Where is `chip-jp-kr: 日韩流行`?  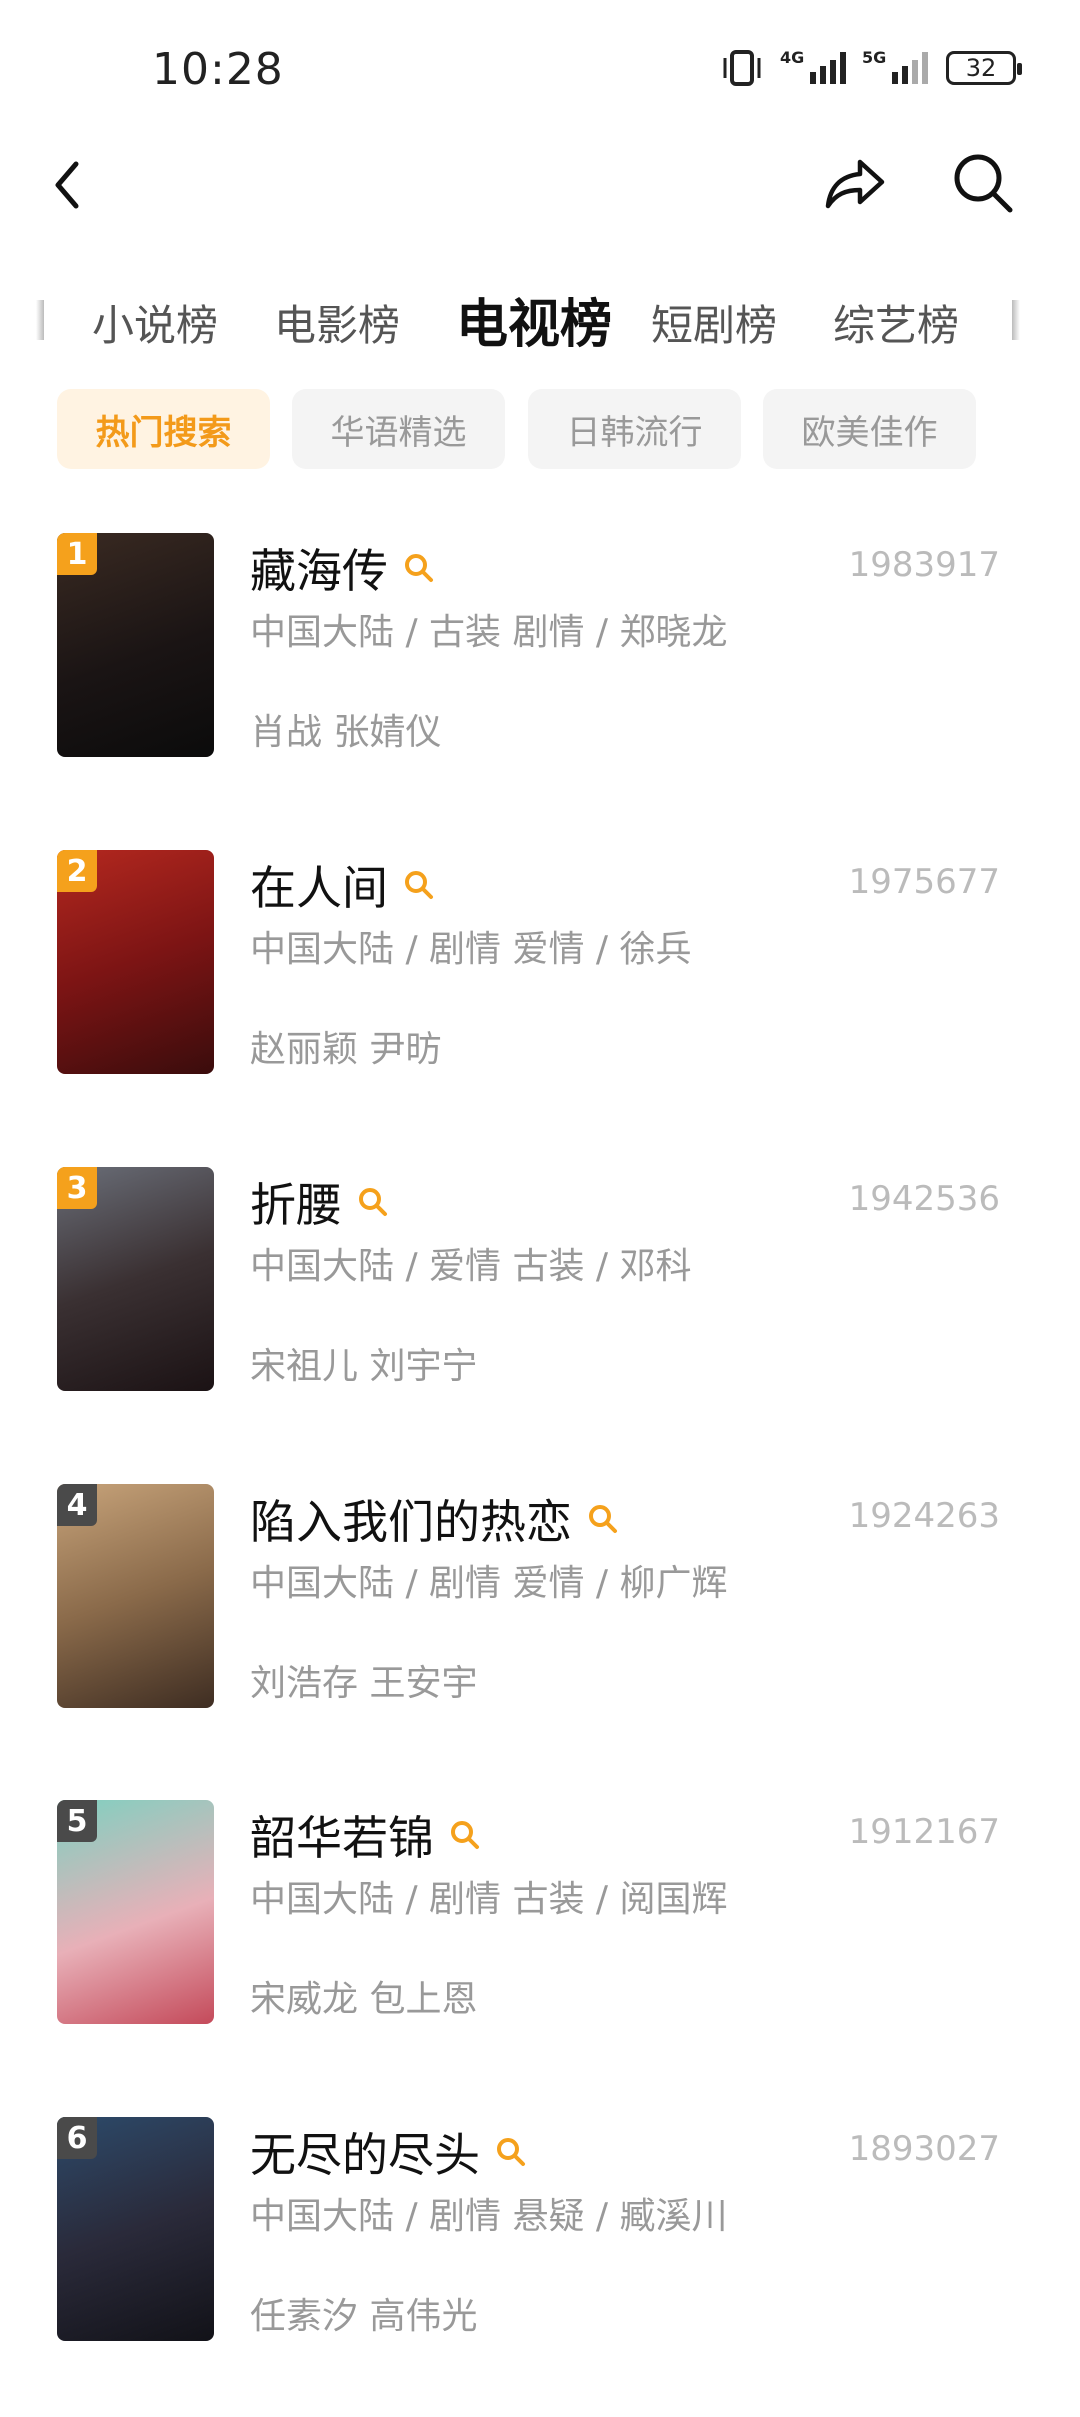 chip-jp-kr: 日韩流行 is located at coordinates (634, 429).